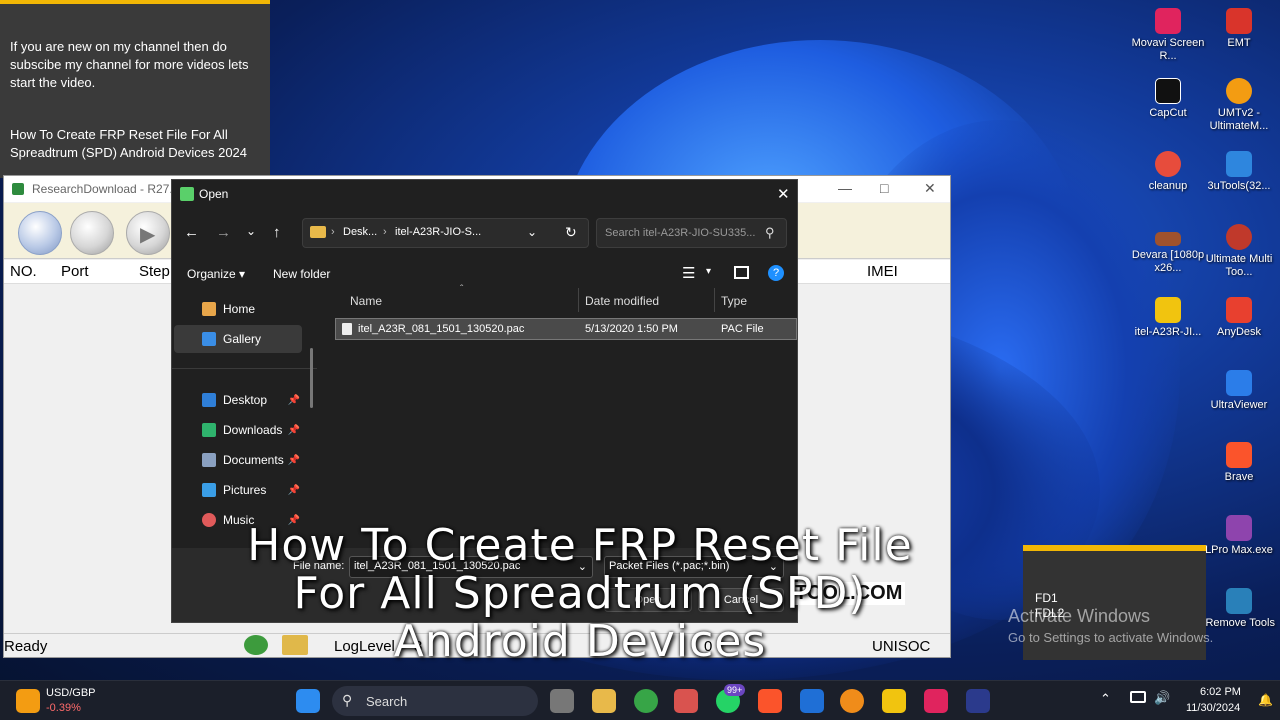 The height and width of the screenshot is (720, 1280). Describe the element at coordinates (63, 708) in the screenshot. I see `stock-value: -0.39%` at that location.